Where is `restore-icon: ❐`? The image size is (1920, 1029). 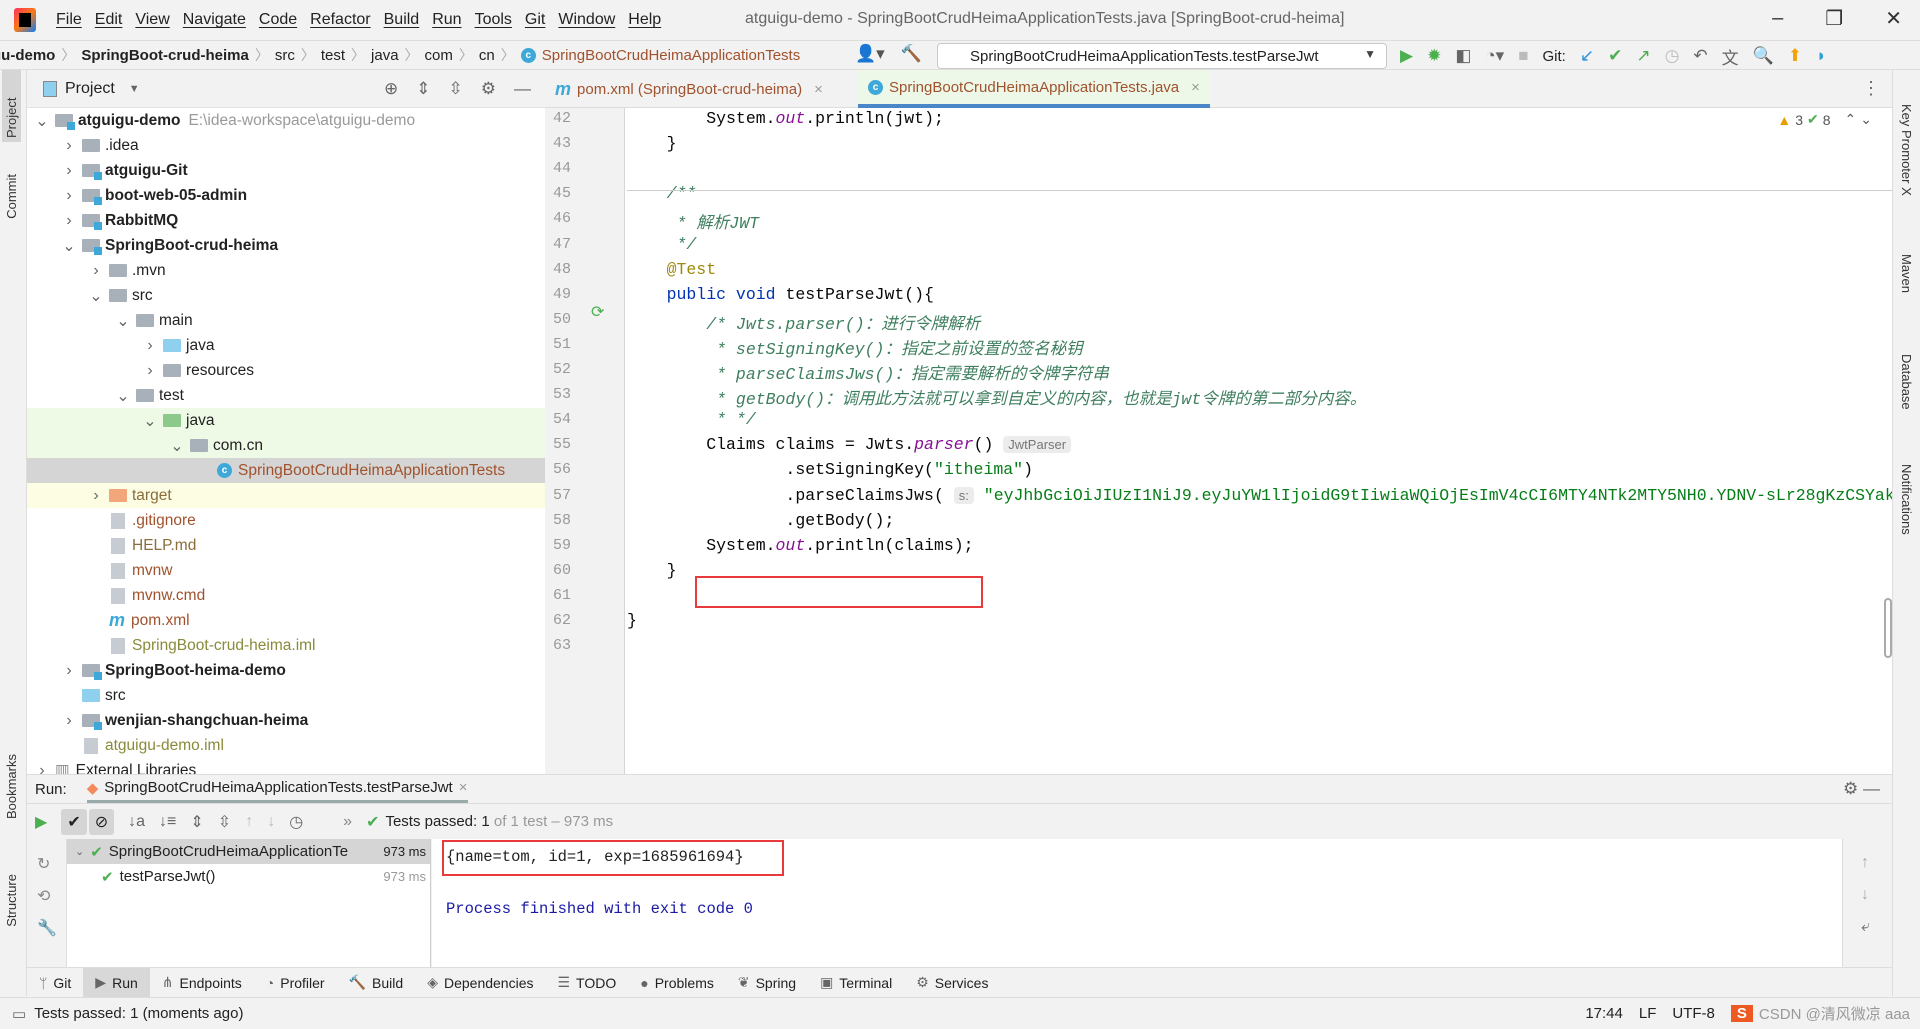
restore-icon: ❐ is located at coordinates (1834, 18).